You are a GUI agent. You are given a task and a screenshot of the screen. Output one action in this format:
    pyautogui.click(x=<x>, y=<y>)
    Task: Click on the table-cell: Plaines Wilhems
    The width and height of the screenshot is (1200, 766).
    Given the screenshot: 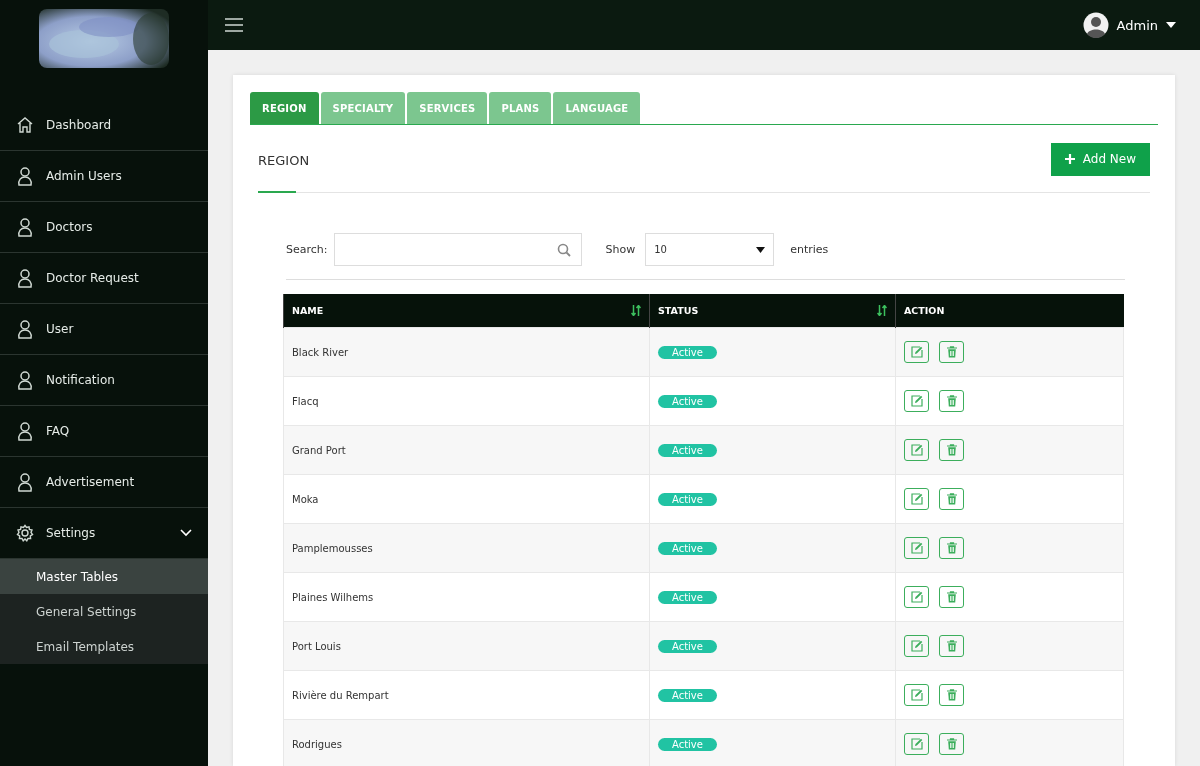 What is the action you would take?
    pyautogui.click(x=466, y=597)
    